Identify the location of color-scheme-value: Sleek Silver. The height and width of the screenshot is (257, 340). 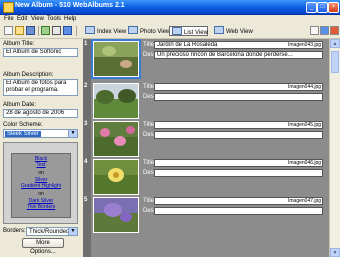
(23, 134).